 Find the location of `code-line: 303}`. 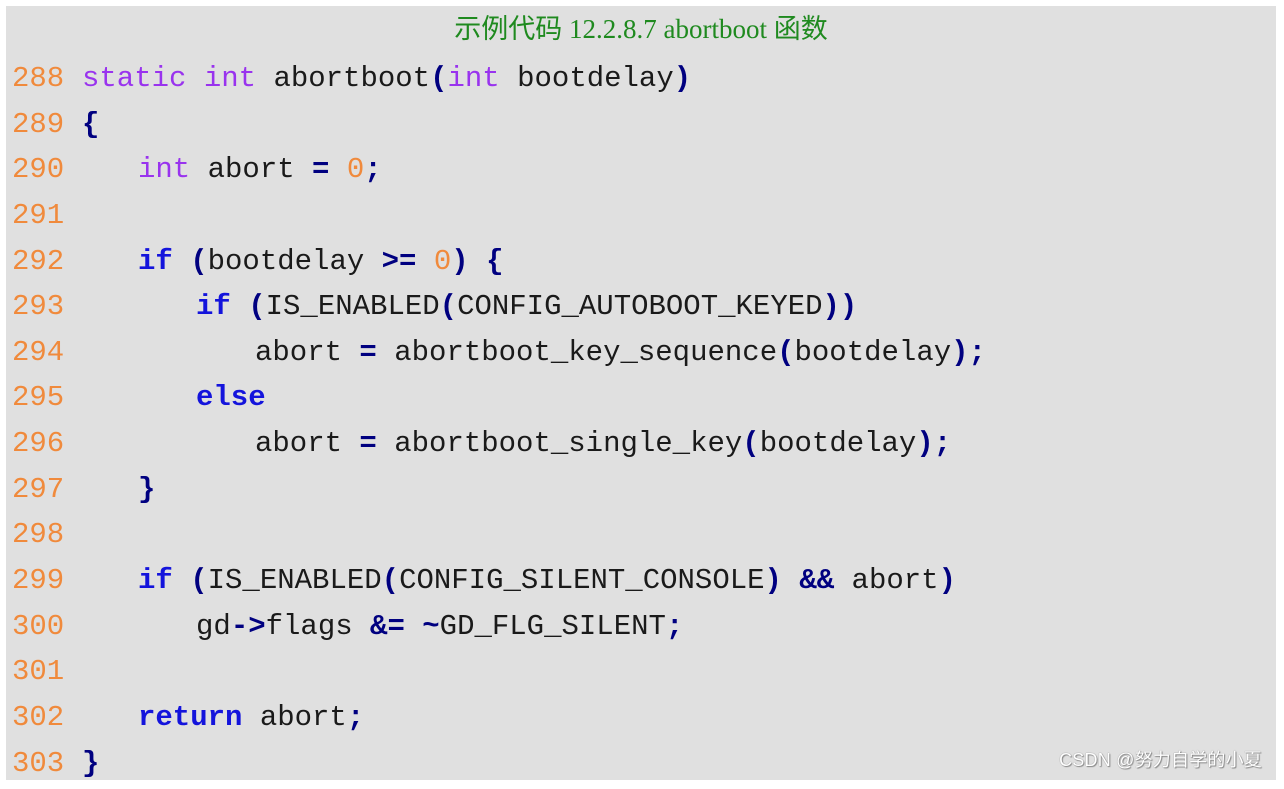

code-line: 303} is located at coordinates (499, 764).